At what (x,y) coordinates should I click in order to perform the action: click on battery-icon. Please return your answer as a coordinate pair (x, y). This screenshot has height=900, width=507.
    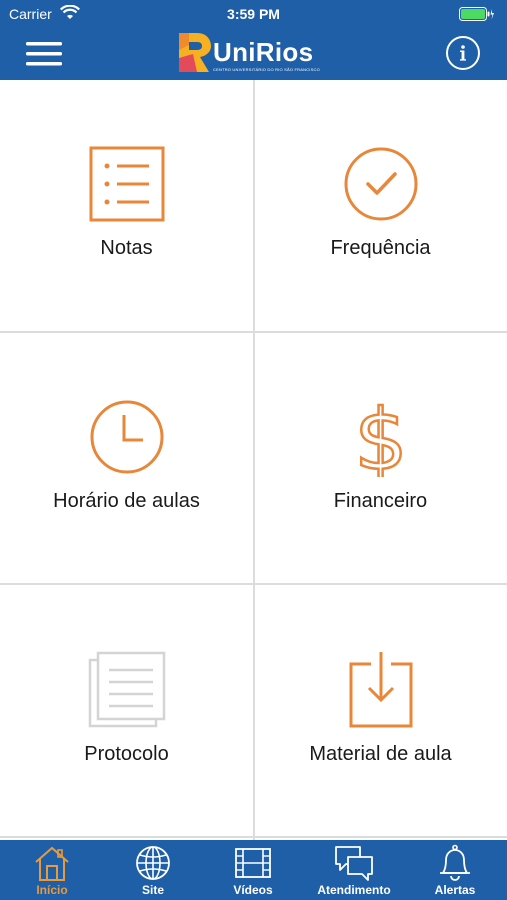
    Looking at the image, I should click on (477, 15).